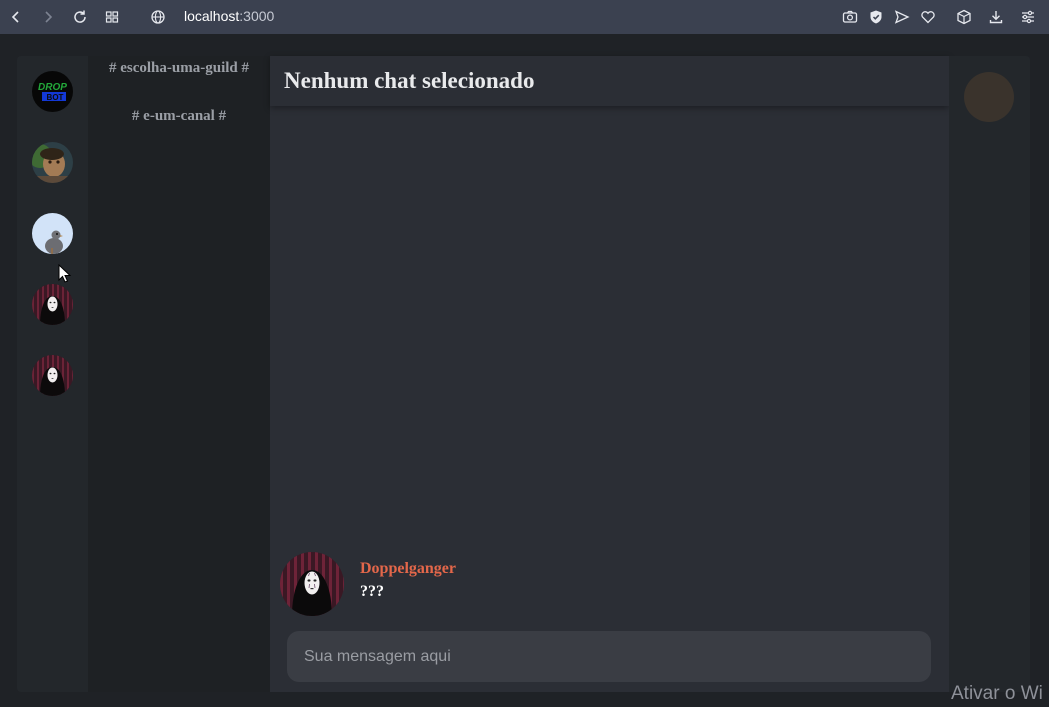  What do you see at coordinates (48, 17) in the screenshot?
I see `forward-icon` at bounding box center [48, 17].